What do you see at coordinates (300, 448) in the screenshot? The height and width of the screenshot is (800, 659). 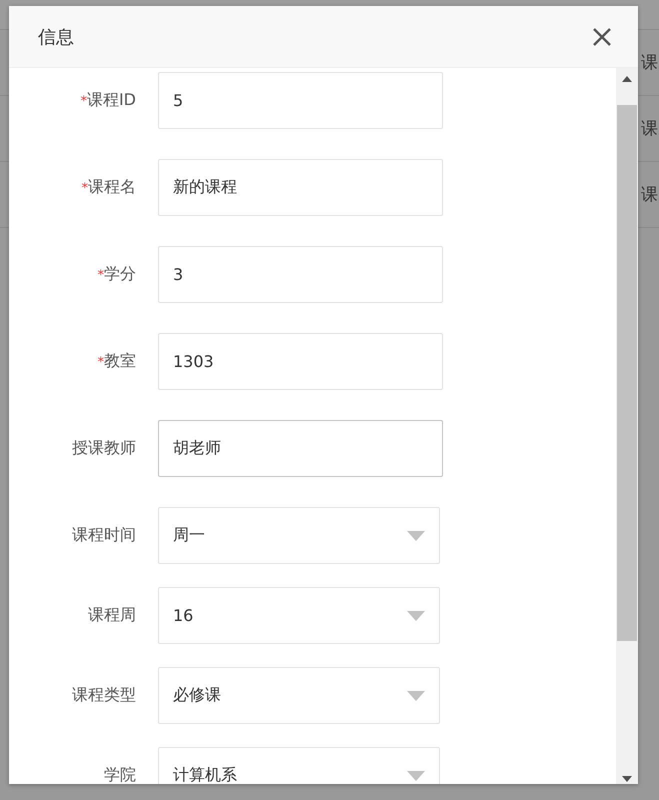 I see `input-field: 胡老师` at bounding box center [300, 448].